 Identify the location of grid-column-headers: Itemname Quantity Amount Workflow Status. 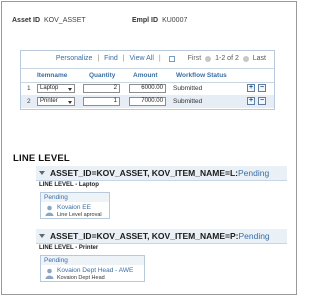
(147, 75).